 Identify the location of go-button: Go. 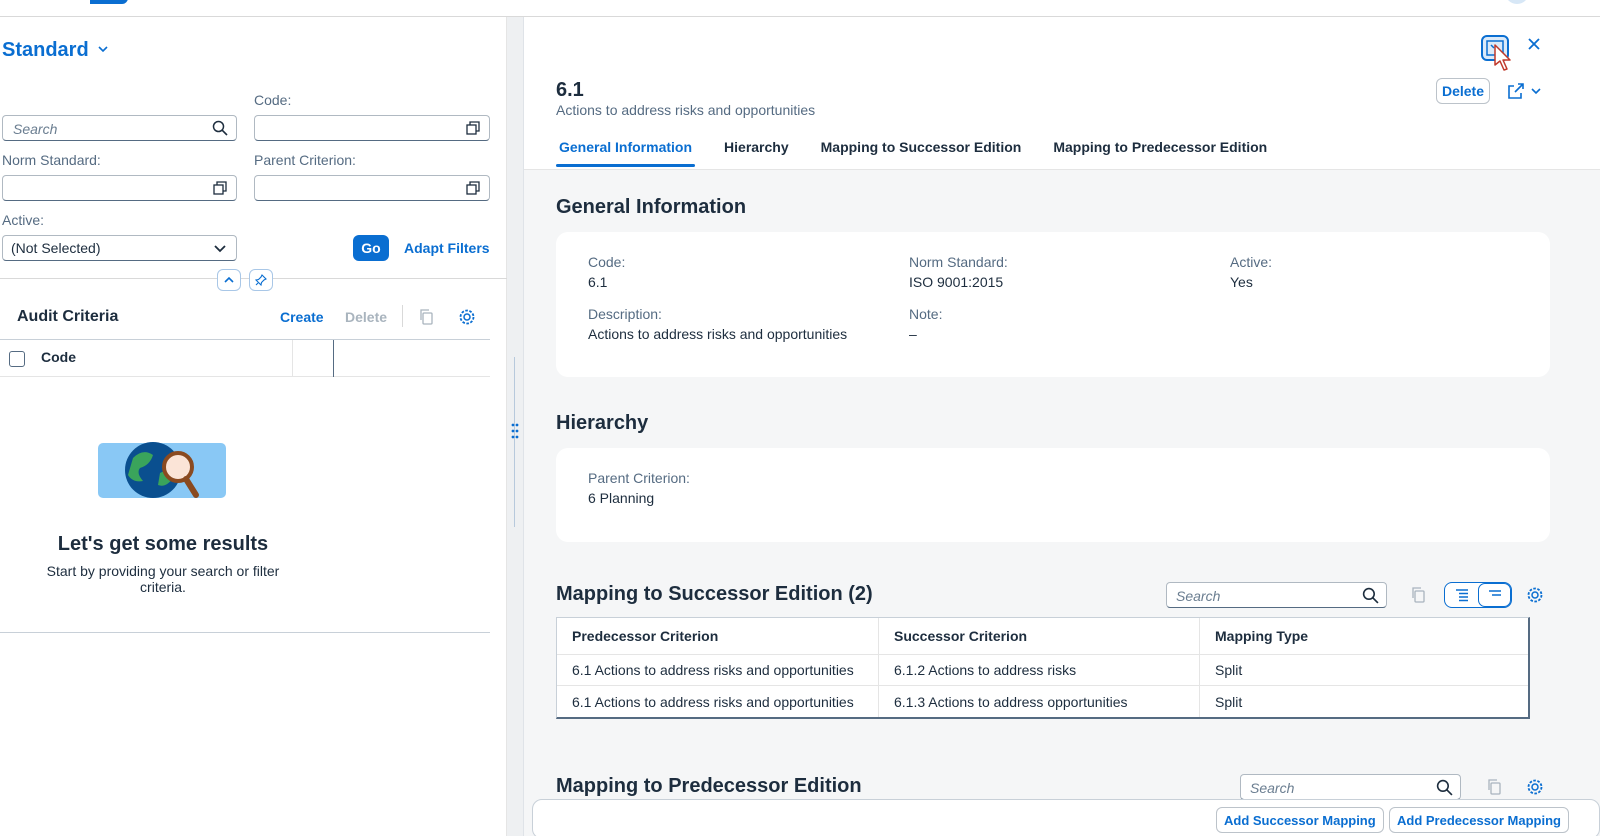
(371, 248).